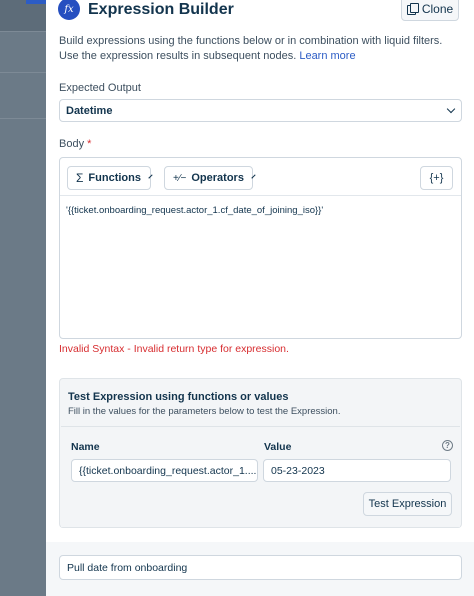  What do you see at coordinates (89, 110) in the screenshot?
I see `expected-output-value: Datetime` at bounding box center [89, 110].